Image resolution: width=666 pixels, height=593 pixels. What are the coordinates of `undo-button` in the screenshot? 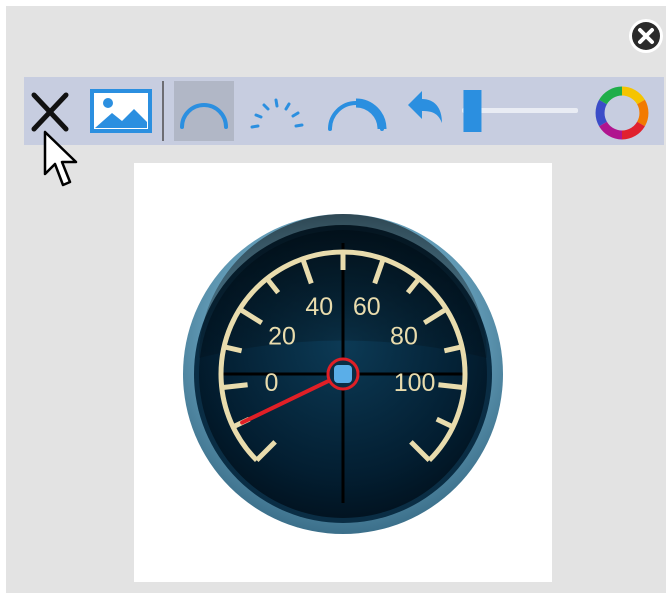 It's located at (425, 111).